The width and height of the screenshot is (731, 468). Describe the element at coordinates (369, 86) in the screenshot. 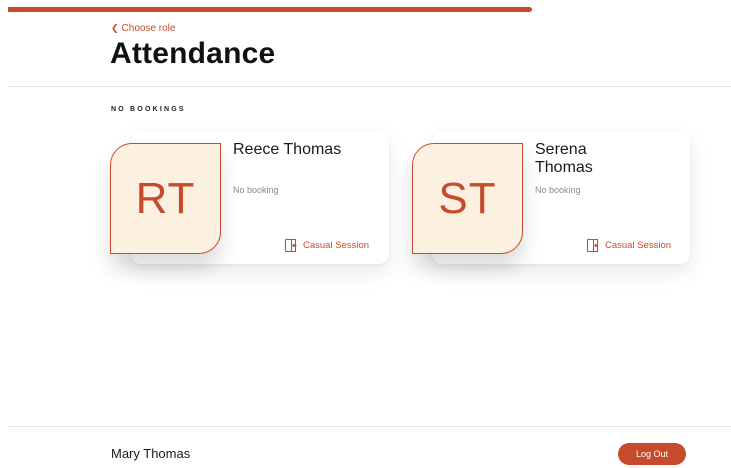

I see `header-divider` at that location.